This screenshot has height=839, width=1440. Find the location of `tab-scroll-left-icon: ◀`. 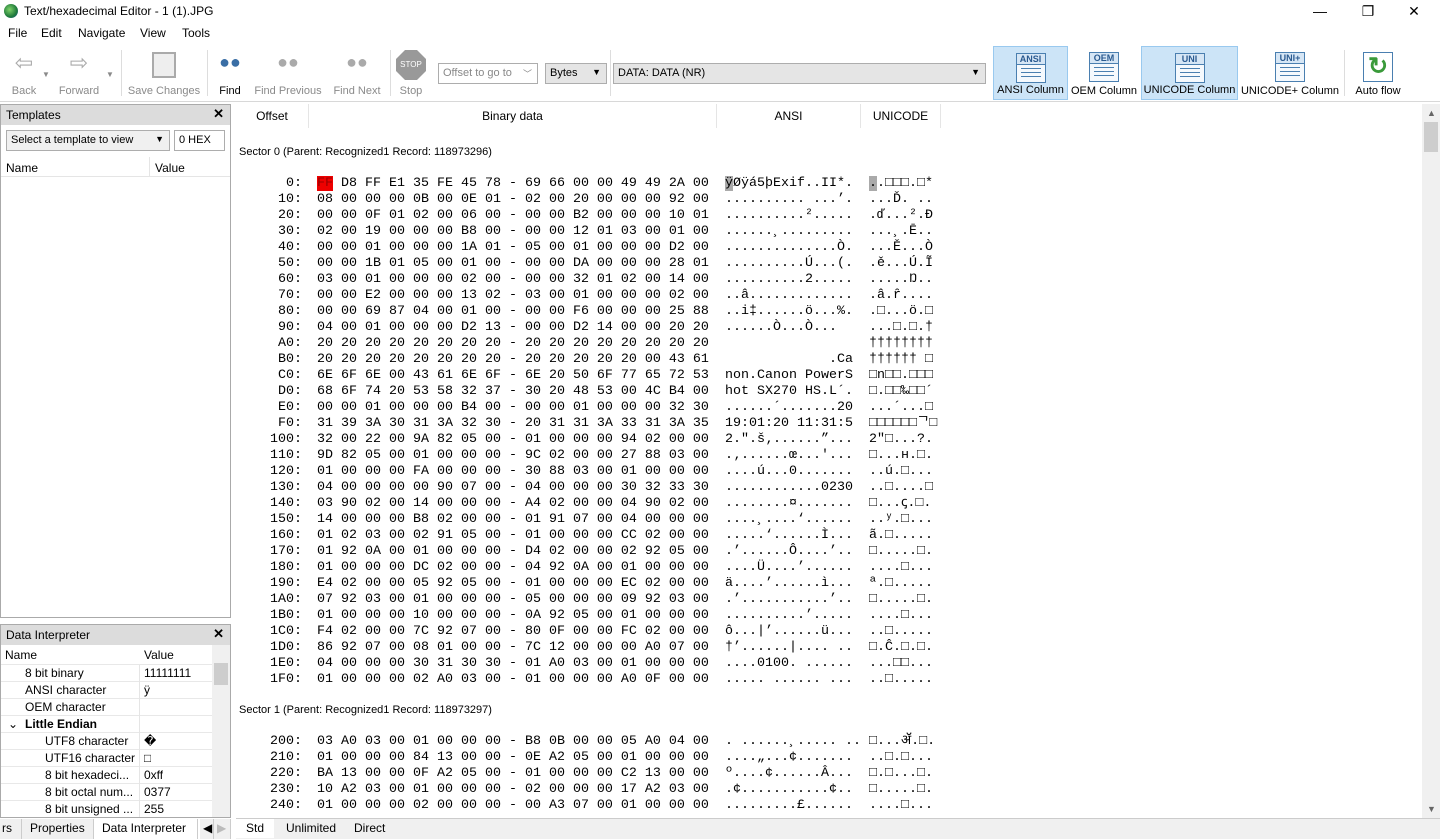

tab-scroll-left-icon: ◀ is located at coordinates (207, 829).